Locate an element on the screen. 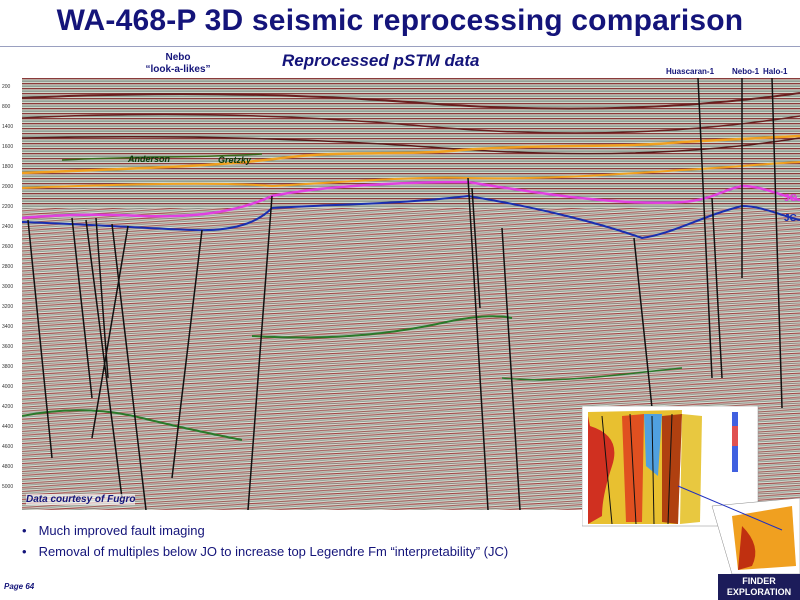 The image size is (800, 600). nebo-lookalikes-label: Nebo “look-a-likes” is located at coordinates (178, 64).